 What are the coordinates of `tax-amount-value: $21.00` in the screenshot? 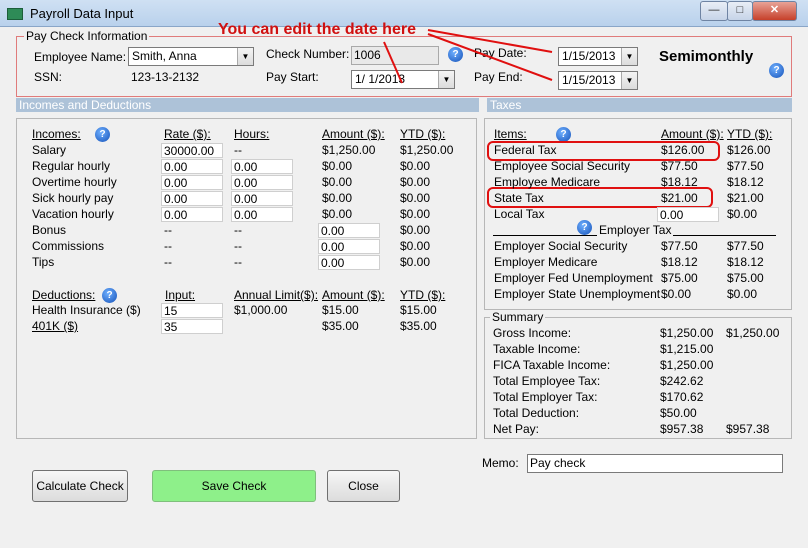 It's located at (679, 198).